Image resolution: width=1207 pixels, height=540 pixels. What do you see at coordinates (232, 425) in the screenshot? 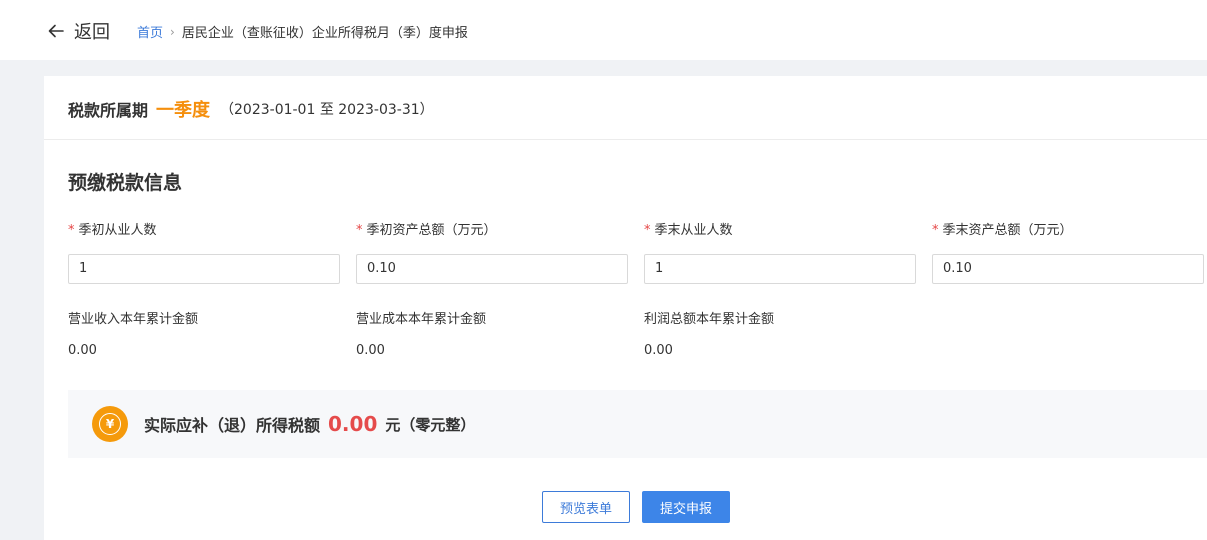
I see `summary-label: 实际应补（退）所得税额` at bounding box center [232, 425].